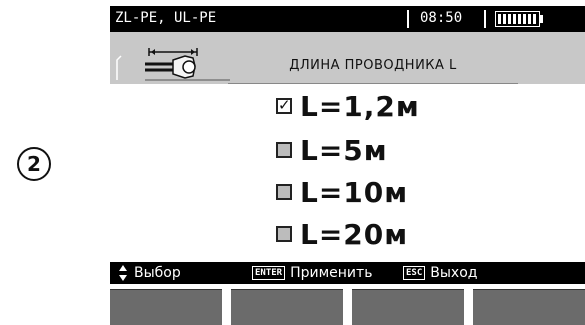 This screenshot has width=585, height=325. Describe the element at coordinates (331, 273) in the screenshot. I see `apply-label: Применить` at that location.